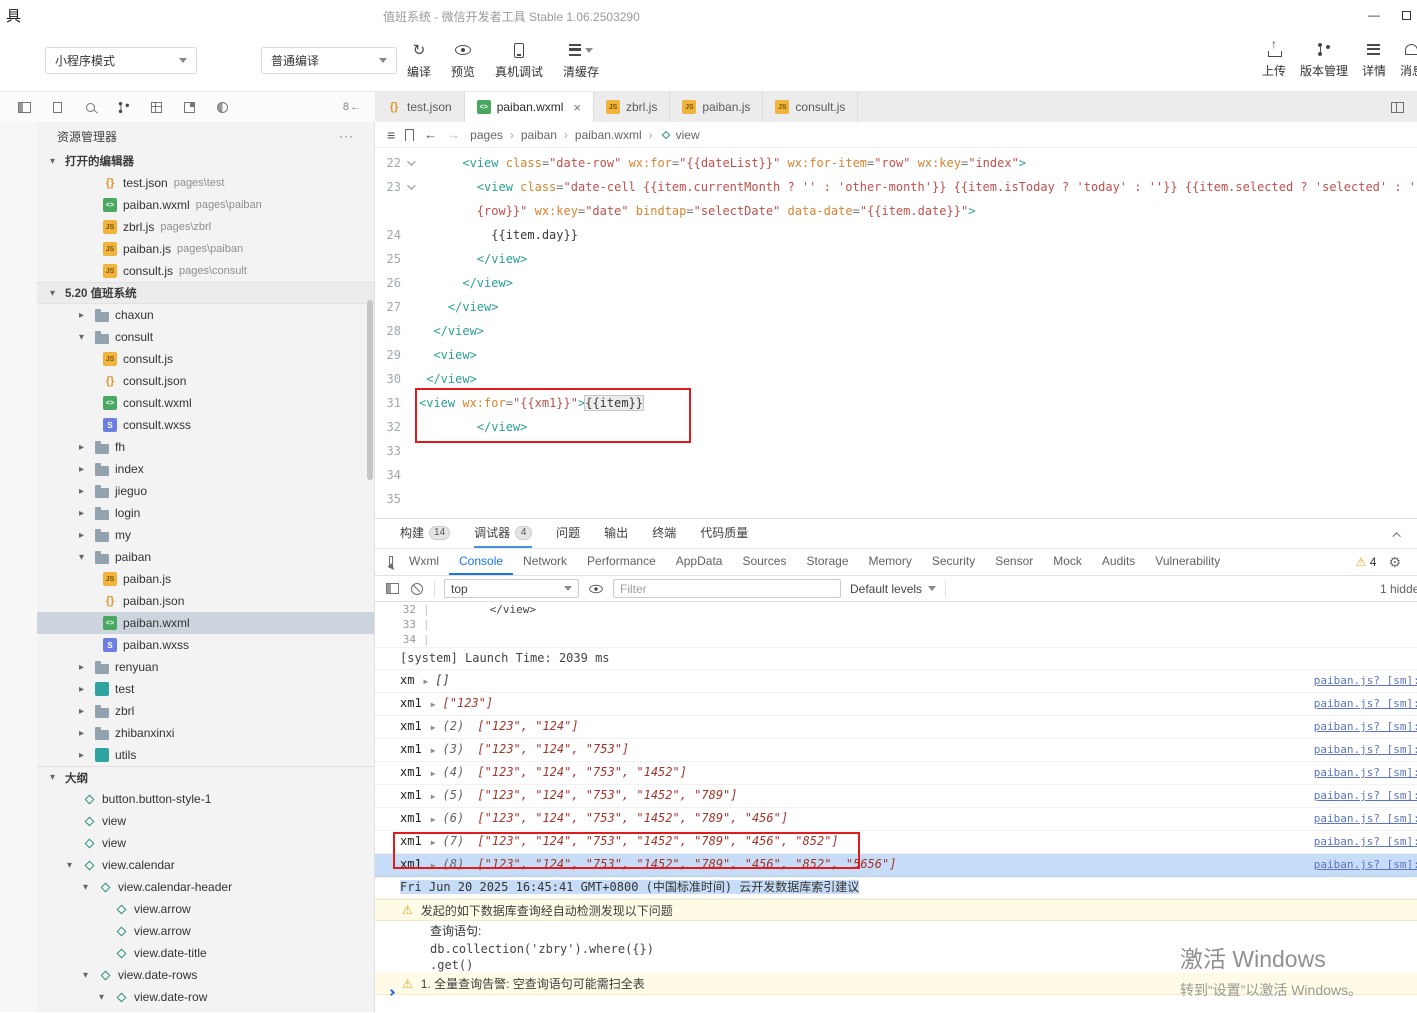 The image size is (1417, 1013). I want to click on breadcrumb-item: paiban, so click(539, 135).